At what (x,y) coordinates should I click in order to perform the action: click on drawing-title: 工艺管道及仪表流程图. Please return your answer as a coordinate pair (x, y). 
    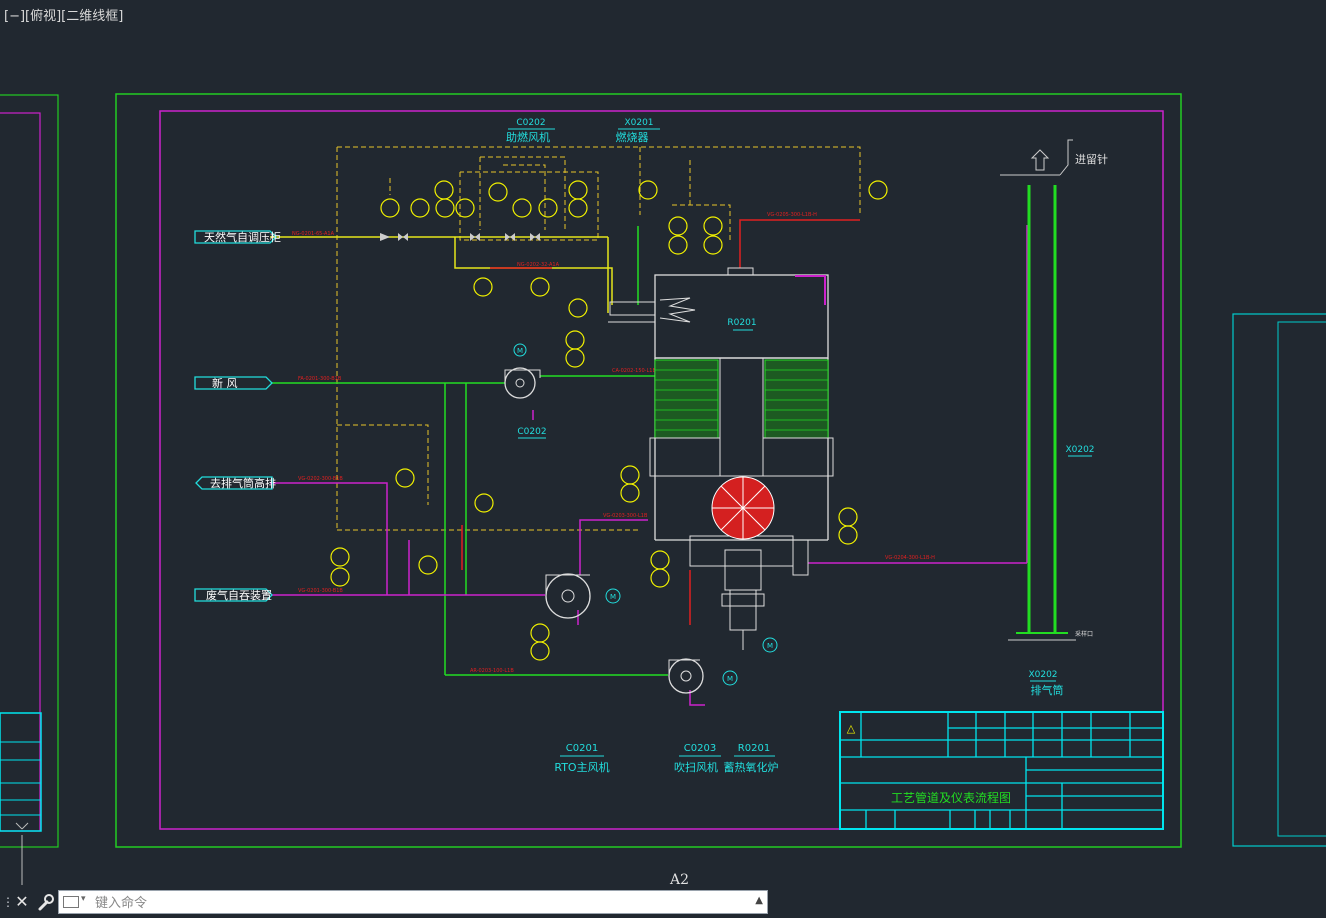
    Looking at the image, I should click on (951, 797).